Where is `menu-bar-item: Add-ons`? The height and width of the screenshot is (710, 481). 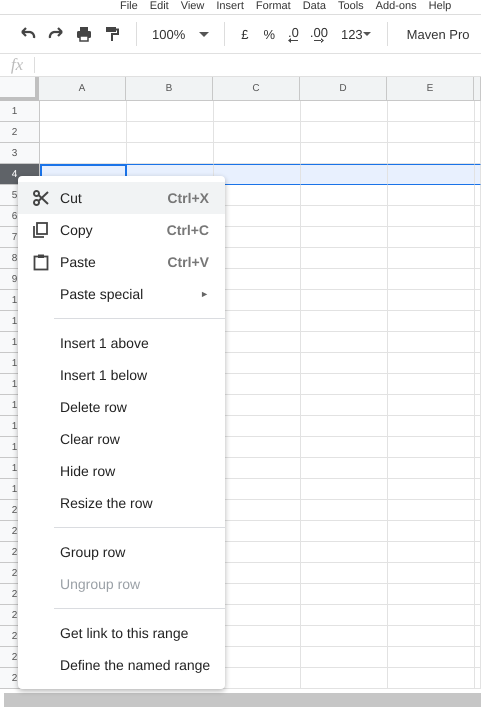 menu-bar-item: Add-ons is located at coordinates (396, 6).